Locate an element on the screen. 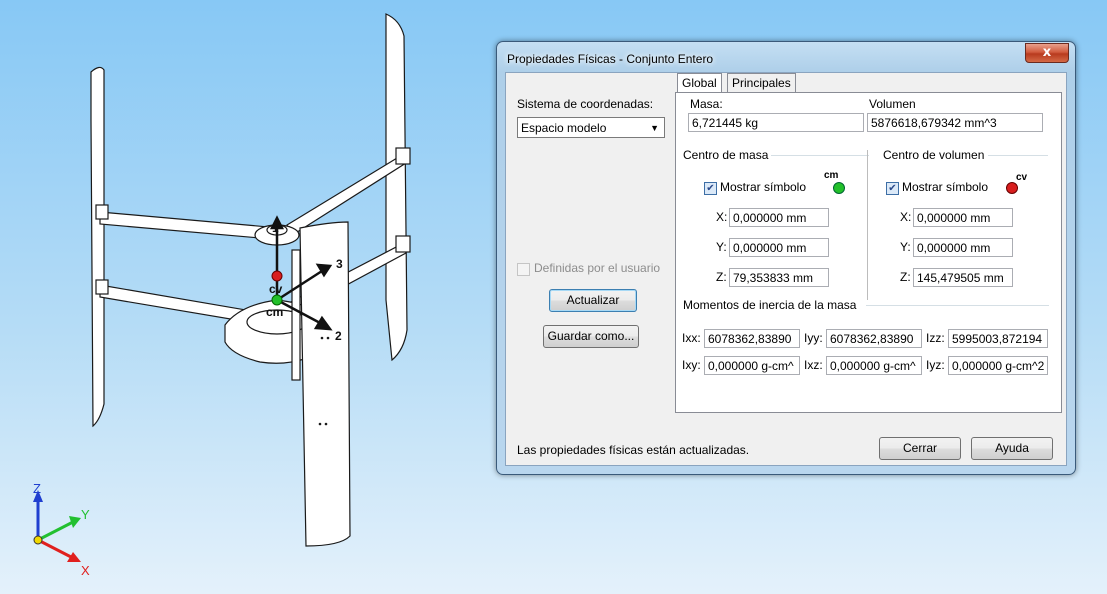 The width and height of the screenshot is (1107, 594). center-volume-title: Centro de volumen is located at coordinates (934, 155).